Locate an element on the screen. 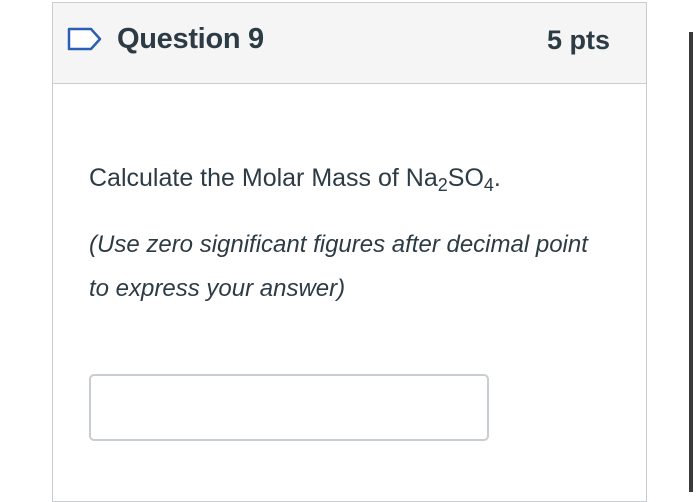 This screenshot has width=700, height=502. question-prompt: Calculate the Molar Mass of Na2SO4. is located at coordinates (359, 179).